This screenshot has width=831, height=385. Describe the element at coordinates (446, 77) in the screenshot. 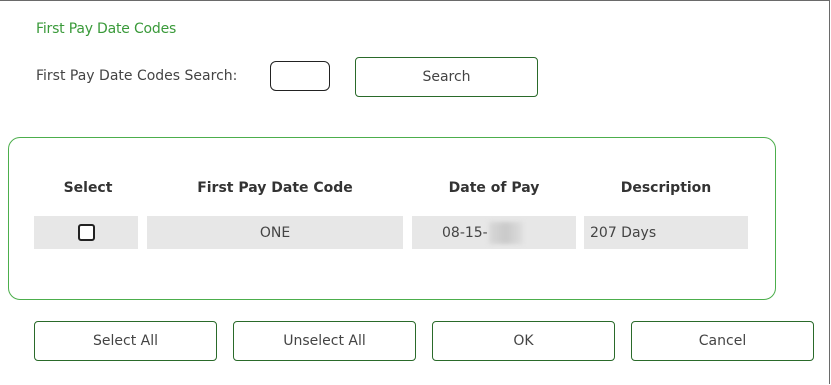

I see `search-button: Search` at that location.